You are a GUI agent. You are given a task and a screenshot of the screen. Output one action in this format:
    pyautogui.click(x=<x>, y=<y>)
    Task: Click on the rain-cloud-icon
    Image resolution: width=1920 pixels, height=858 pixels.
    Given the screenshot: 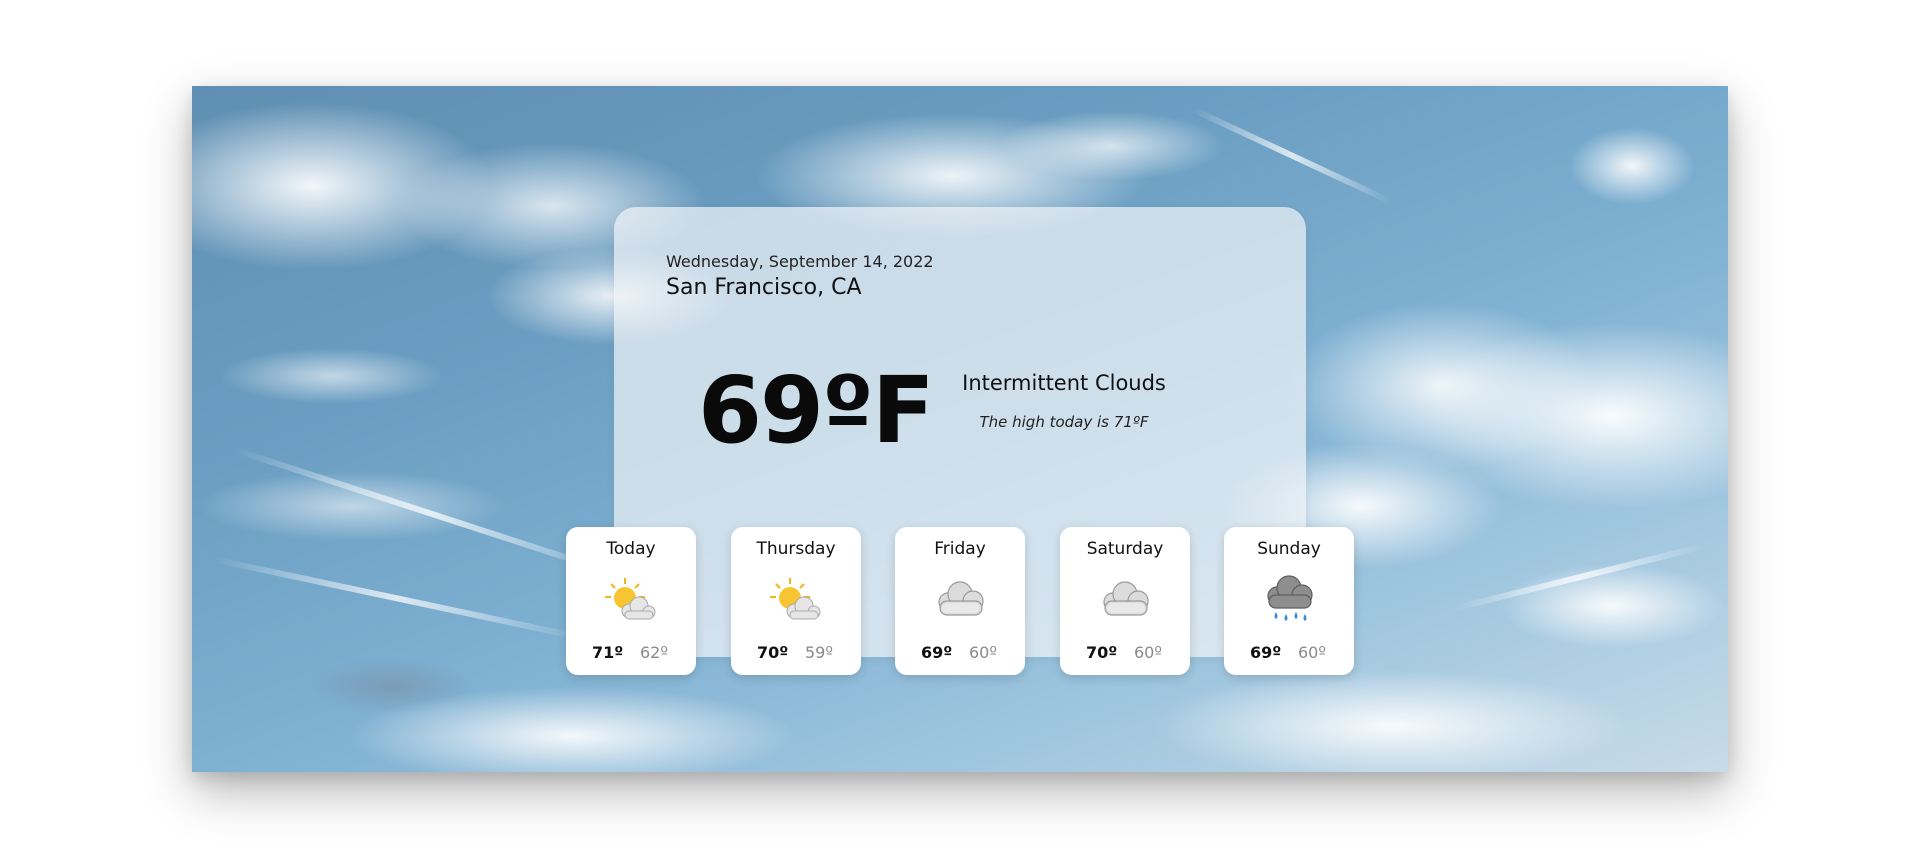 What is the action you would take?
    pyautogui.click(x=1290, y=598)
    